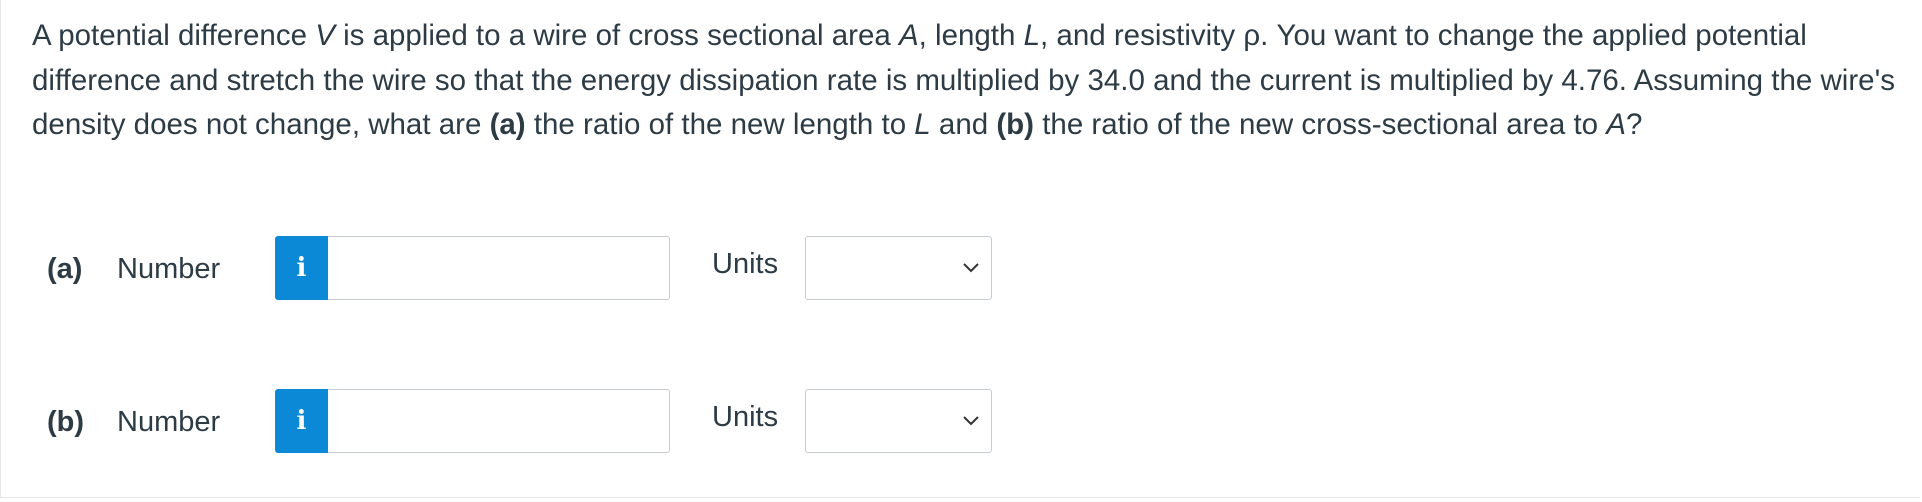  I want to click on number-label-a: Number, so click(169, 269).